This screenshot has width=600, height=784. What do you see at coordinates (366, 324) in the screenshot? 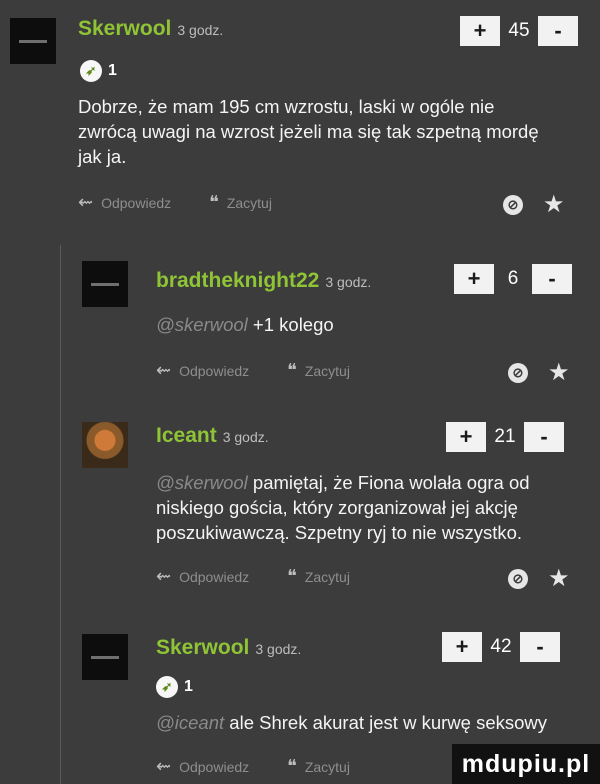
I see `comment-text: @skerwool +1 kolego` at bounding box center [366, 324].